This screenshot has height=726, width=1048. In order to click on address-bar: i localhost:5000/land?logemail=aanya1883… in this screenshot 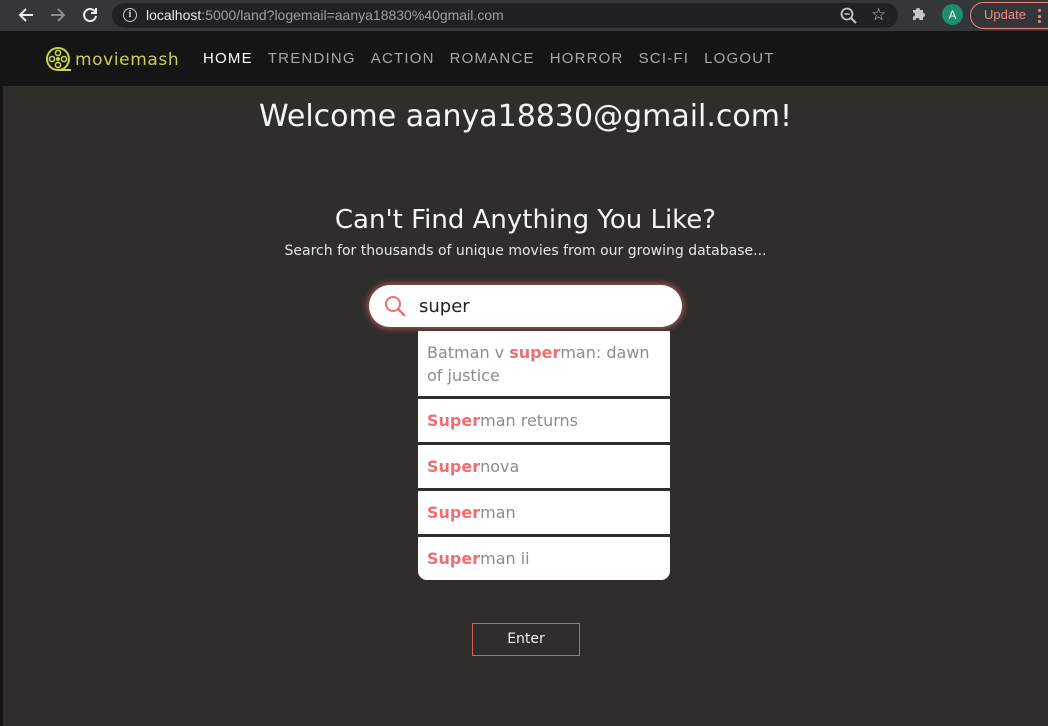, I will do `click(505, 15)`.